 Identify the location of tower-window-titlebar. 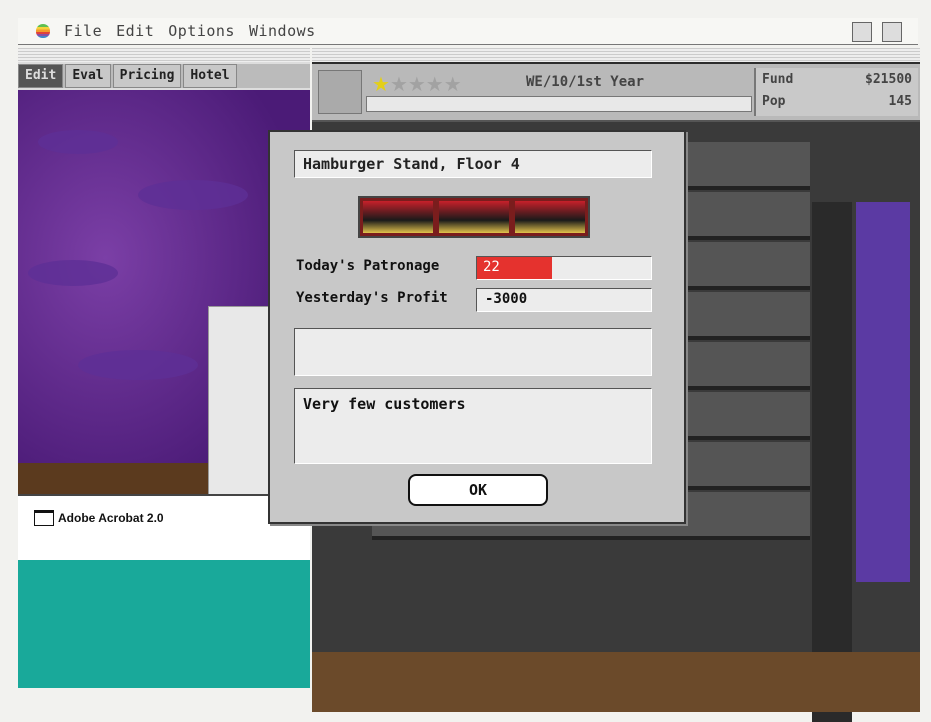
(616, 55).